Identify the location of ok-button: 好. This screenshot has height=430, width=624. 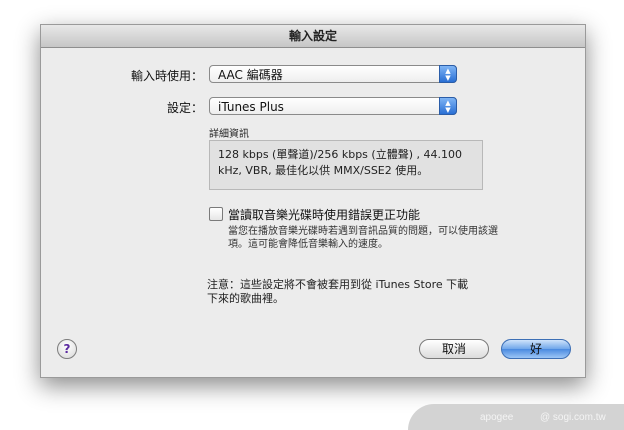
(536, 349).